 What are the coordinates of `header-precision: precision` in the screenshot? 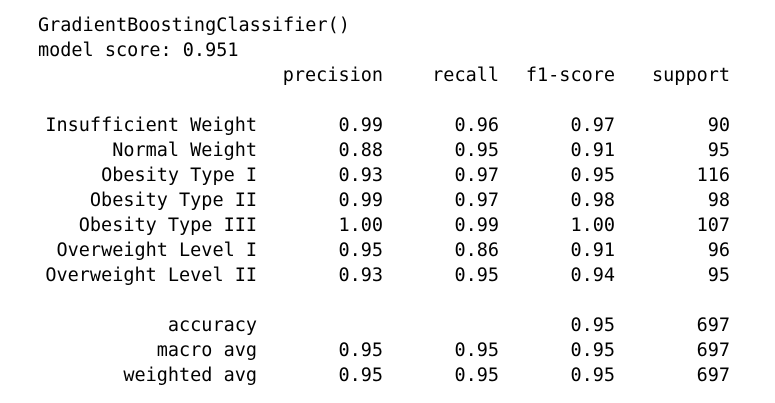 It's located at (332, 75).